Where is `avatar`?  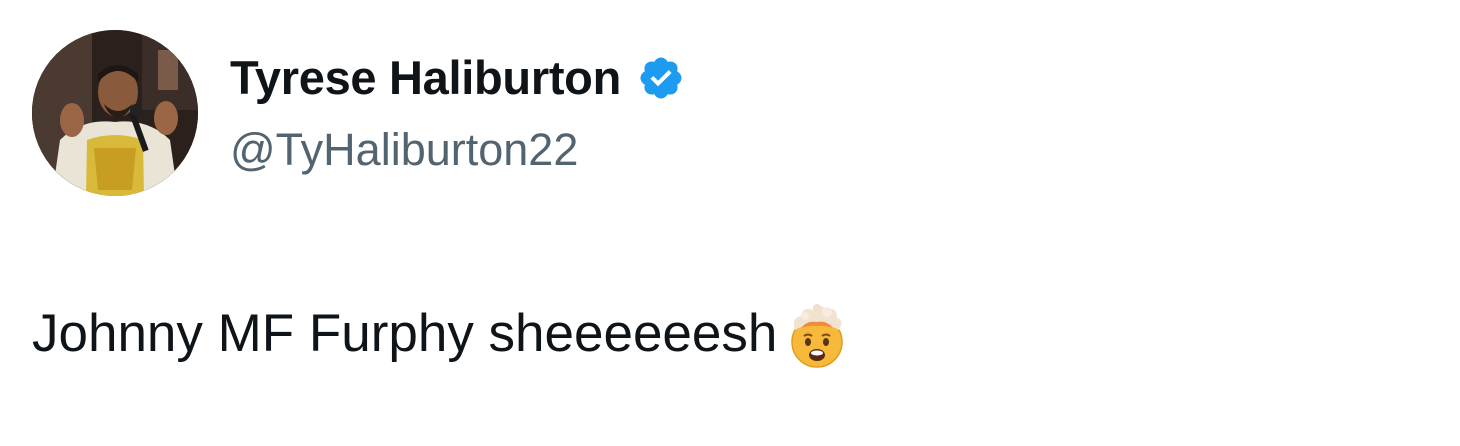 avatar is located at coordinates (115, 113).